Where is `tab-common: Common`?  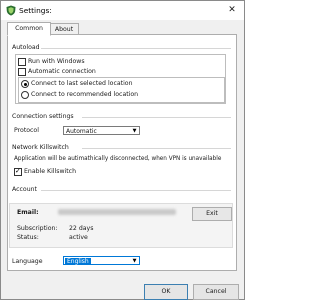
tab-common: Common is located at coordinates (29, 29).